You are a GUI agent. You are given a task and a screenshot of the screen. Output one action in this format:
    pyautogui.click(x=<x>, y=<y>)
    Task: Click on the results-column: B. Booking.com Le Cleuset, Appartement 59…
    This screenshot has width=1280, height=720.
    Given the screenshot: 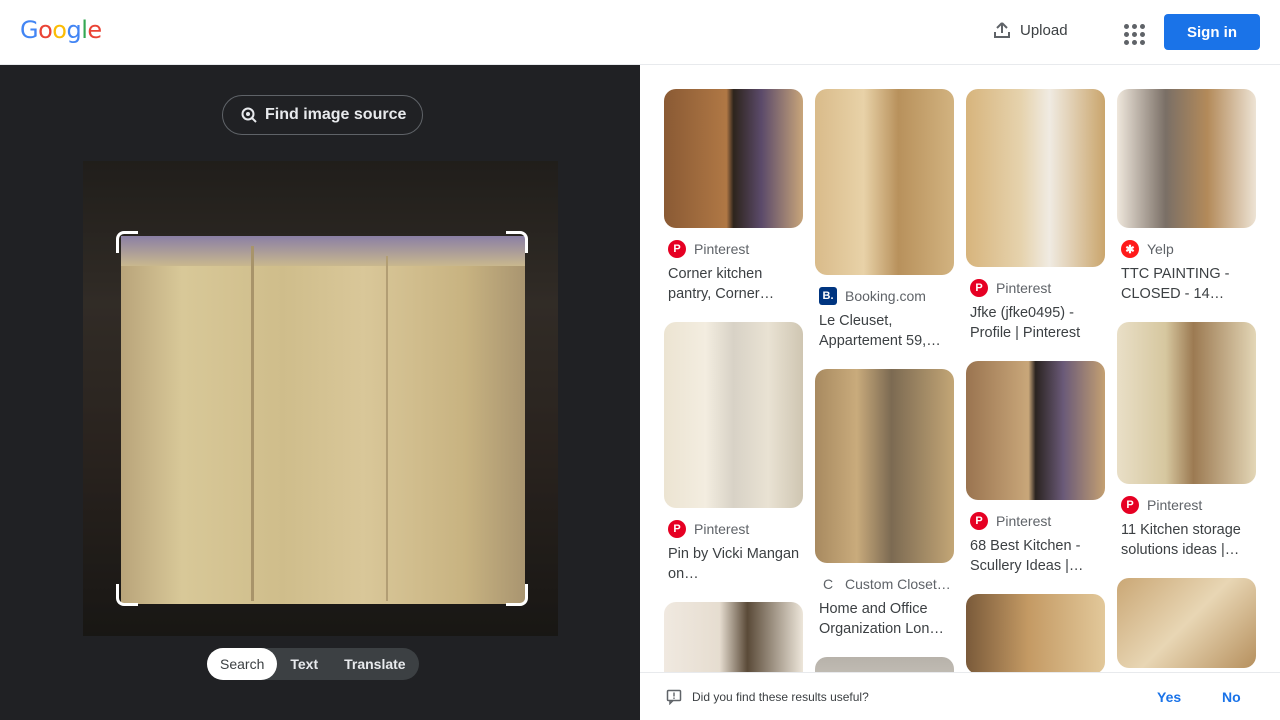 What is the action you would take?
    pyautogui.click(x=884, y=381)
    